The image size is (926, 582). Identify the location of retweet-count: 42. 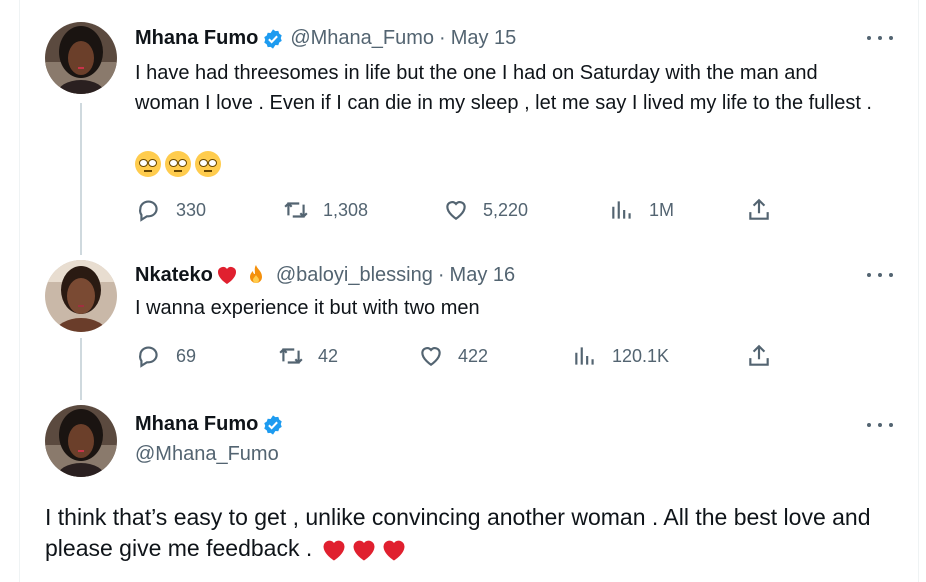
(328, 355).